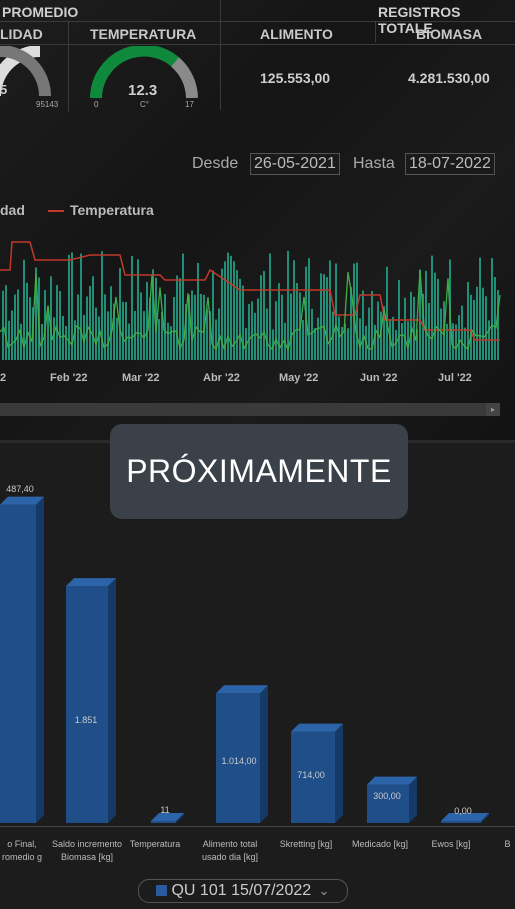 This screenshot has height=909, width=515. What do you see at coordinates (493, 409) in the screenshot?
I see `scroll-right-icon: ▸` at bounding box center [493, 409].